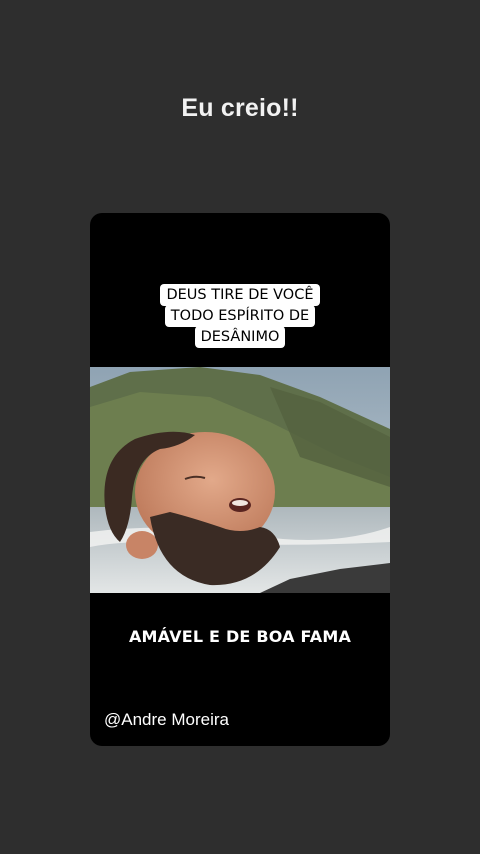  Describe the element at coordinates (240, 337) in the screenshot. I see `video-label-line-3: DESÂNIMO` at that location.